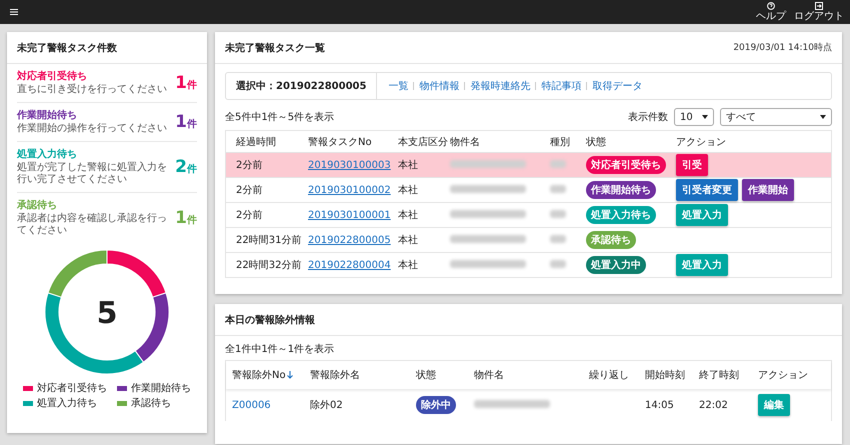 The width and height of the screenshot is (850, 445). What do you see at coordinates (707, 190) in the screenshot?
I see `action-button: 引受者変更` at bounding box center [707, 190].